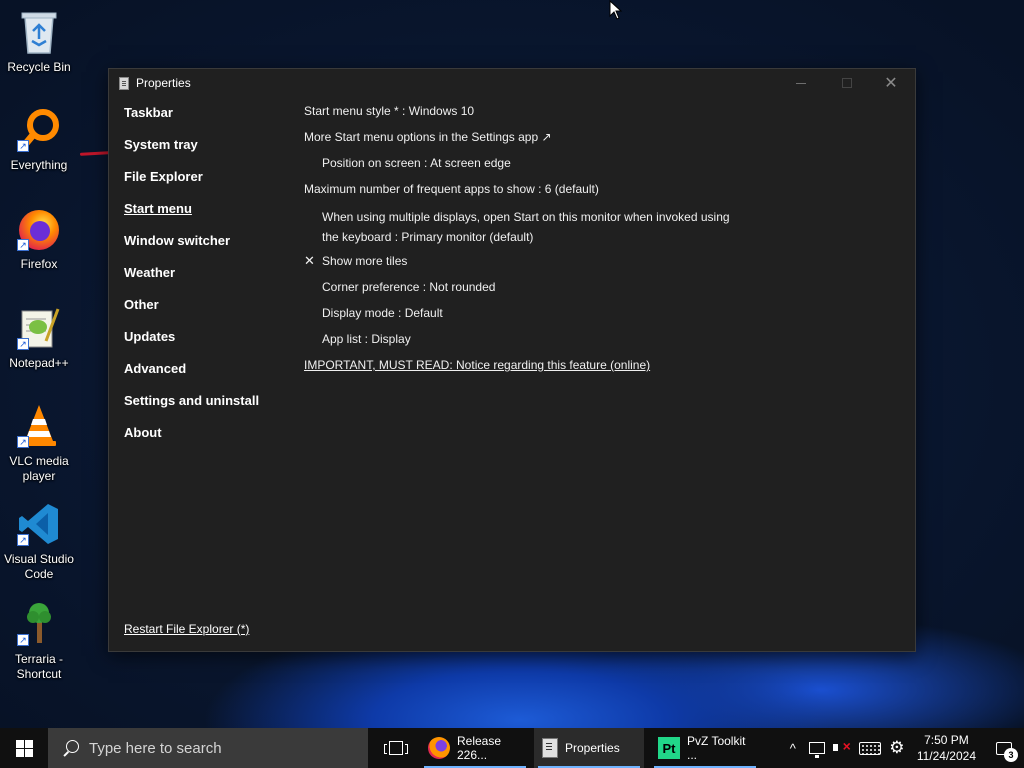 Image resolution: width=1024 pixels, height=768 pixels. I want to click on show-more-tiles-label: Show more tiles, so click(365, 261).